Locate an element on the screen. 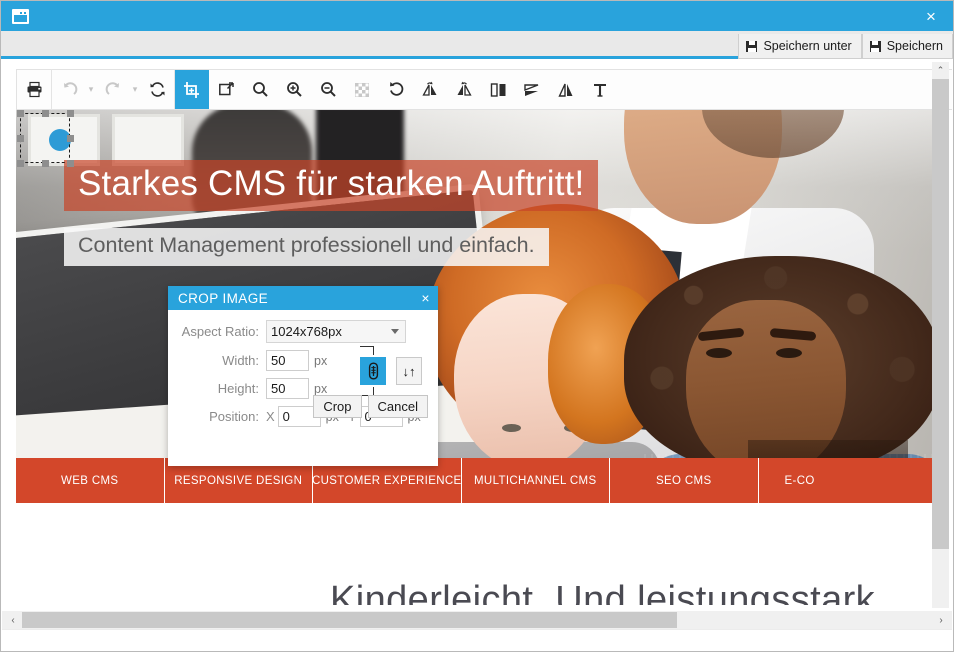  nav-item-multichannel-cms: MULTICHANNEL CMS is located at coordinates (536, 480).